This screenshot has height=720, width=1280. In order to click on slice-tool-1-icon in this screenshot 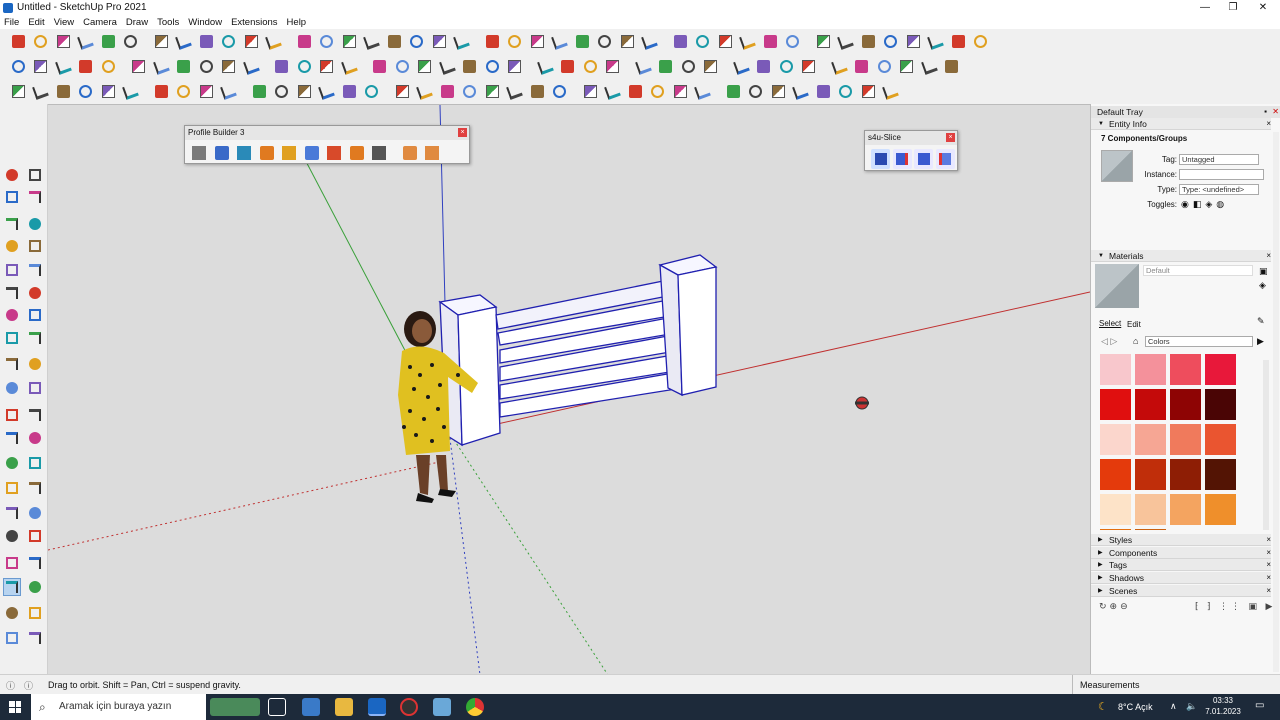, I will do `click(880, 159)`.